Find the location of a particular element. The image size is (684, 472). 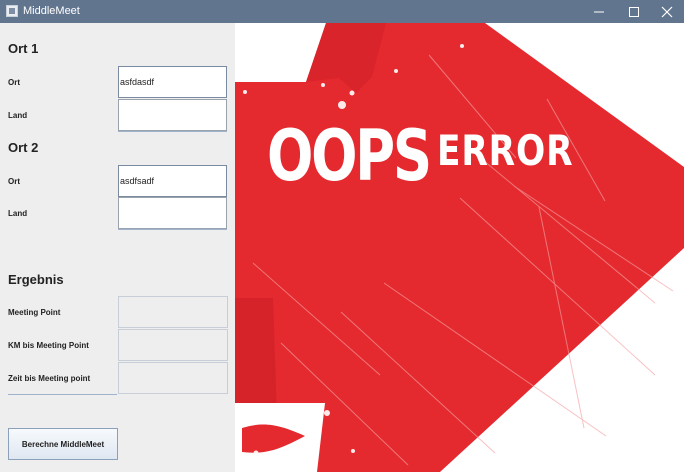

close-icon is located at coordinates (667, 12).